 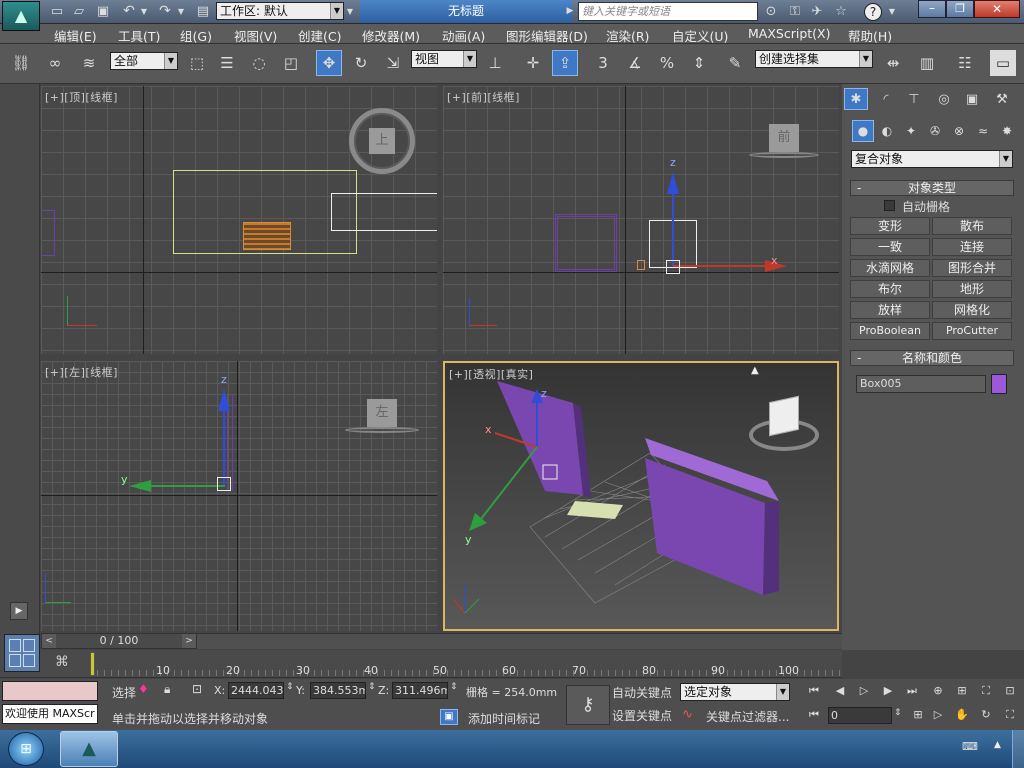 I want to click on menu-tools: 工具(T), so click(x=139, y=35).